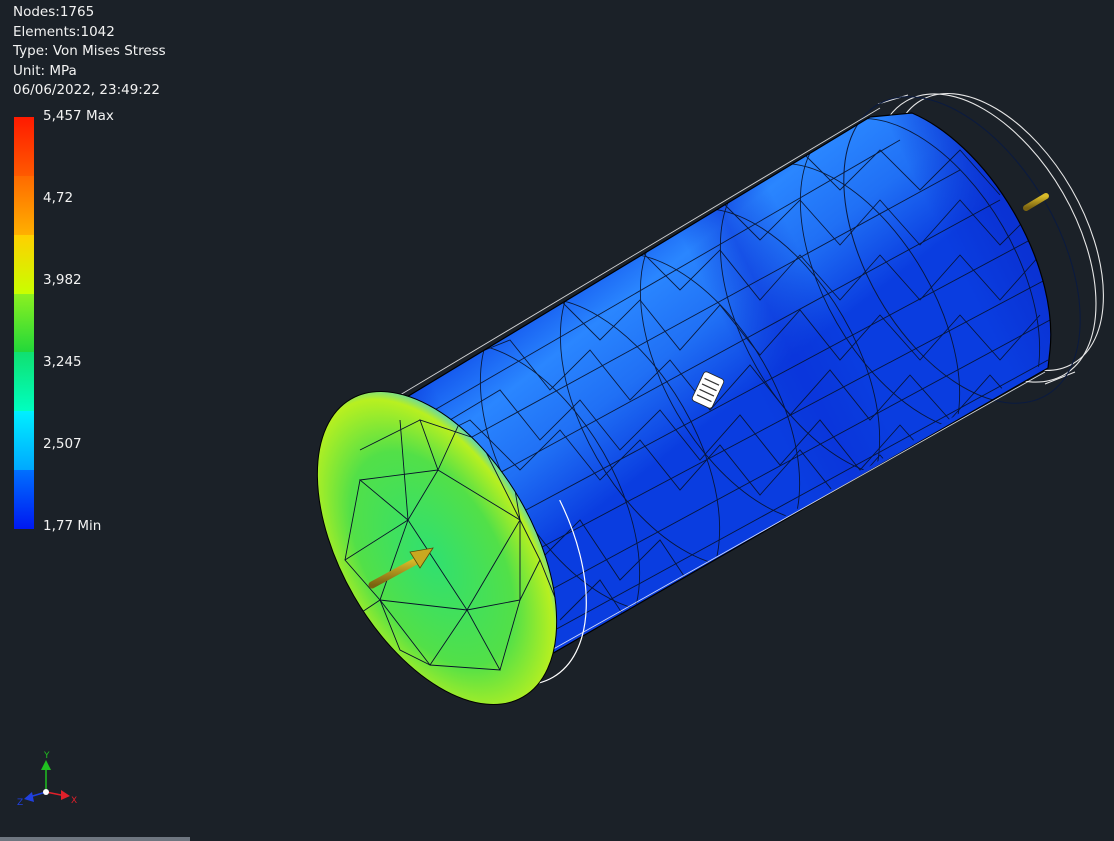  Describe the element at coordinates (64, 31) in the screenshot. I see `elements-count: Elements:1042` at that location.